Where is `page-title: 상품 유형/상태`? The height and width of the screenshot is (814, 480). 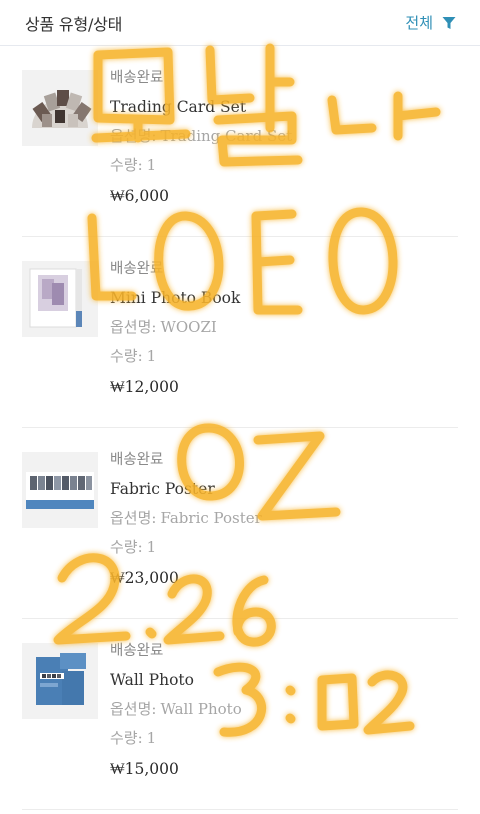 page-title: 상품 유형/상태 is located at coordinates (74, 24).